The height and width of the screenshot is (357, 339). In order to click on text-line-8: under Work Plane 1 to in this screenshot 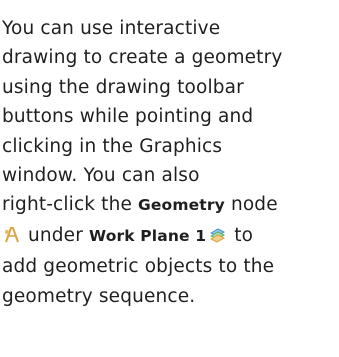, I will do `click(170, 236)`.